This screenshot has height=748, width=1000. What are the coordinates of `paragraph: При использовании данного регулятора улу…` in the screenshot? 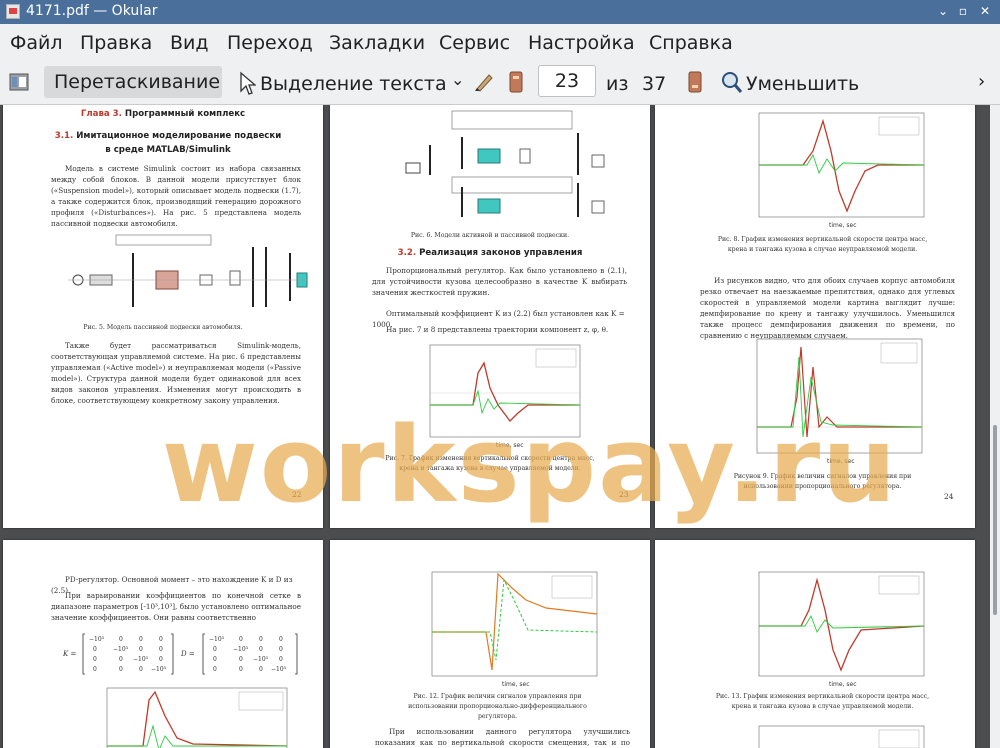 It's located at (502, 737).